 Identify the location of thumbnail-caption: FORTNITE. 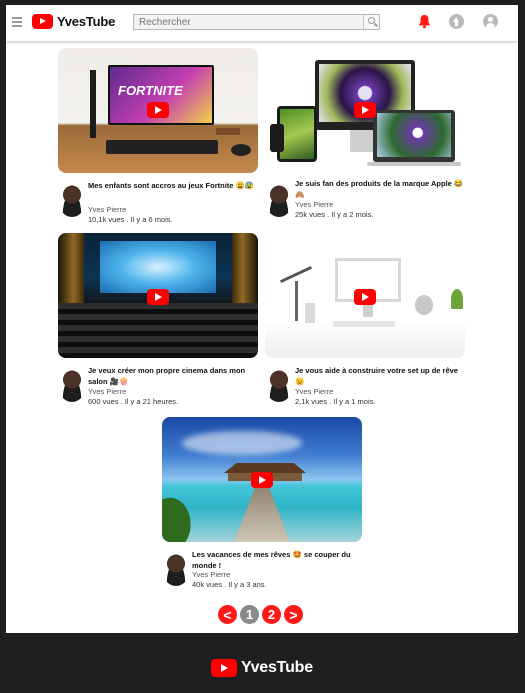
(150, 90).